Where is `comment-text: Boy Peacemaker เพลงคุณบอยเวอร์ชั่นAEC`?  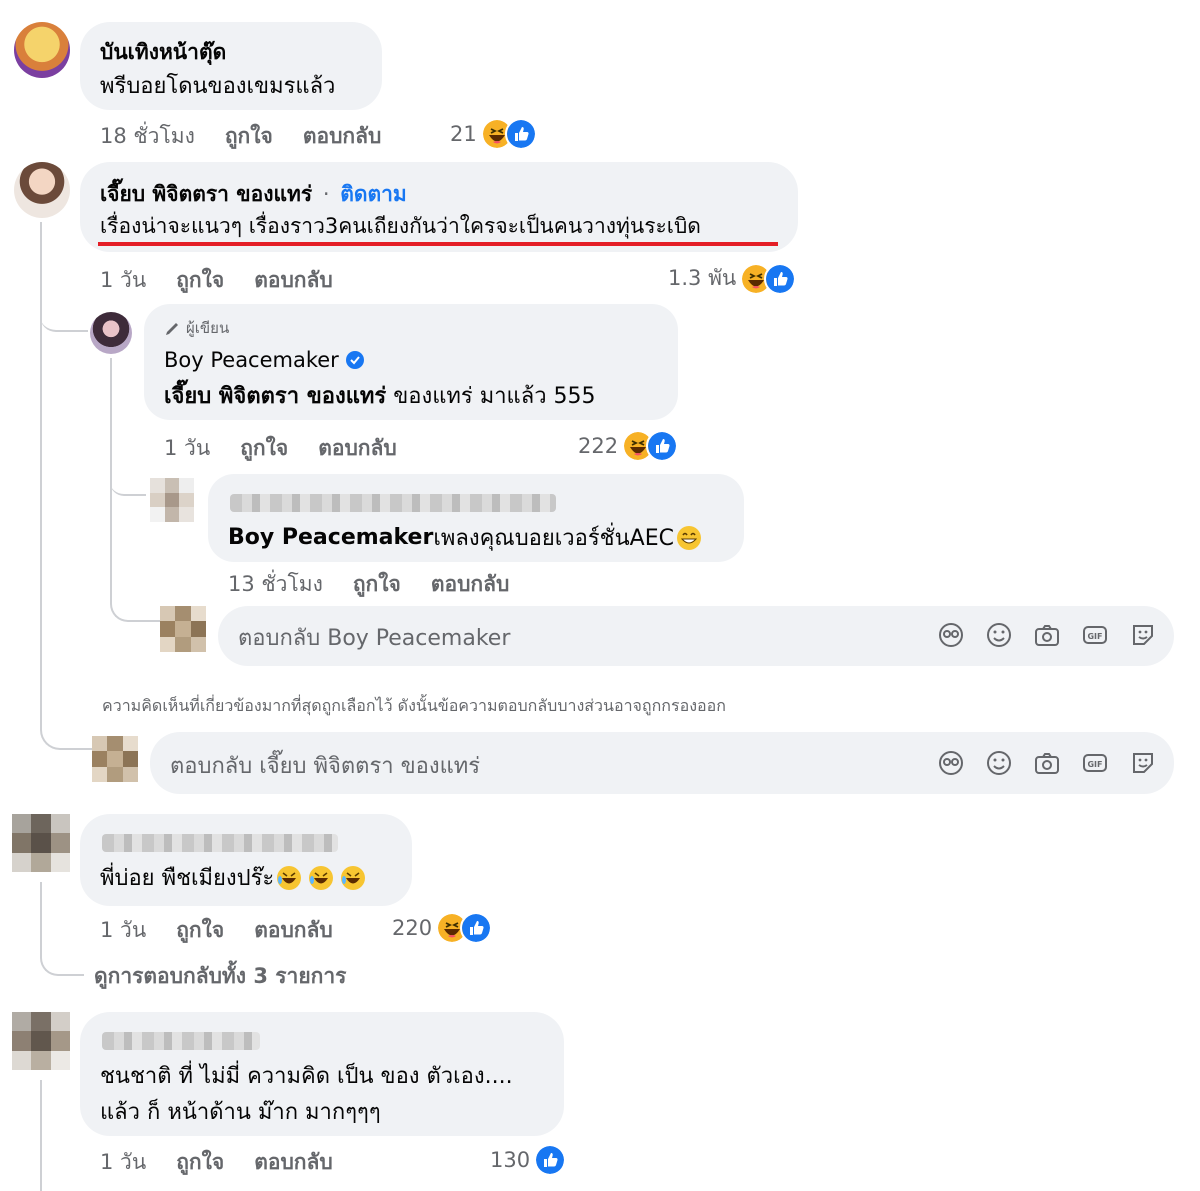 comment-text: Boy Peacemaker เพลงคุณบอยเวอร์ชั่นAEC is located at coordinates (465, 537).